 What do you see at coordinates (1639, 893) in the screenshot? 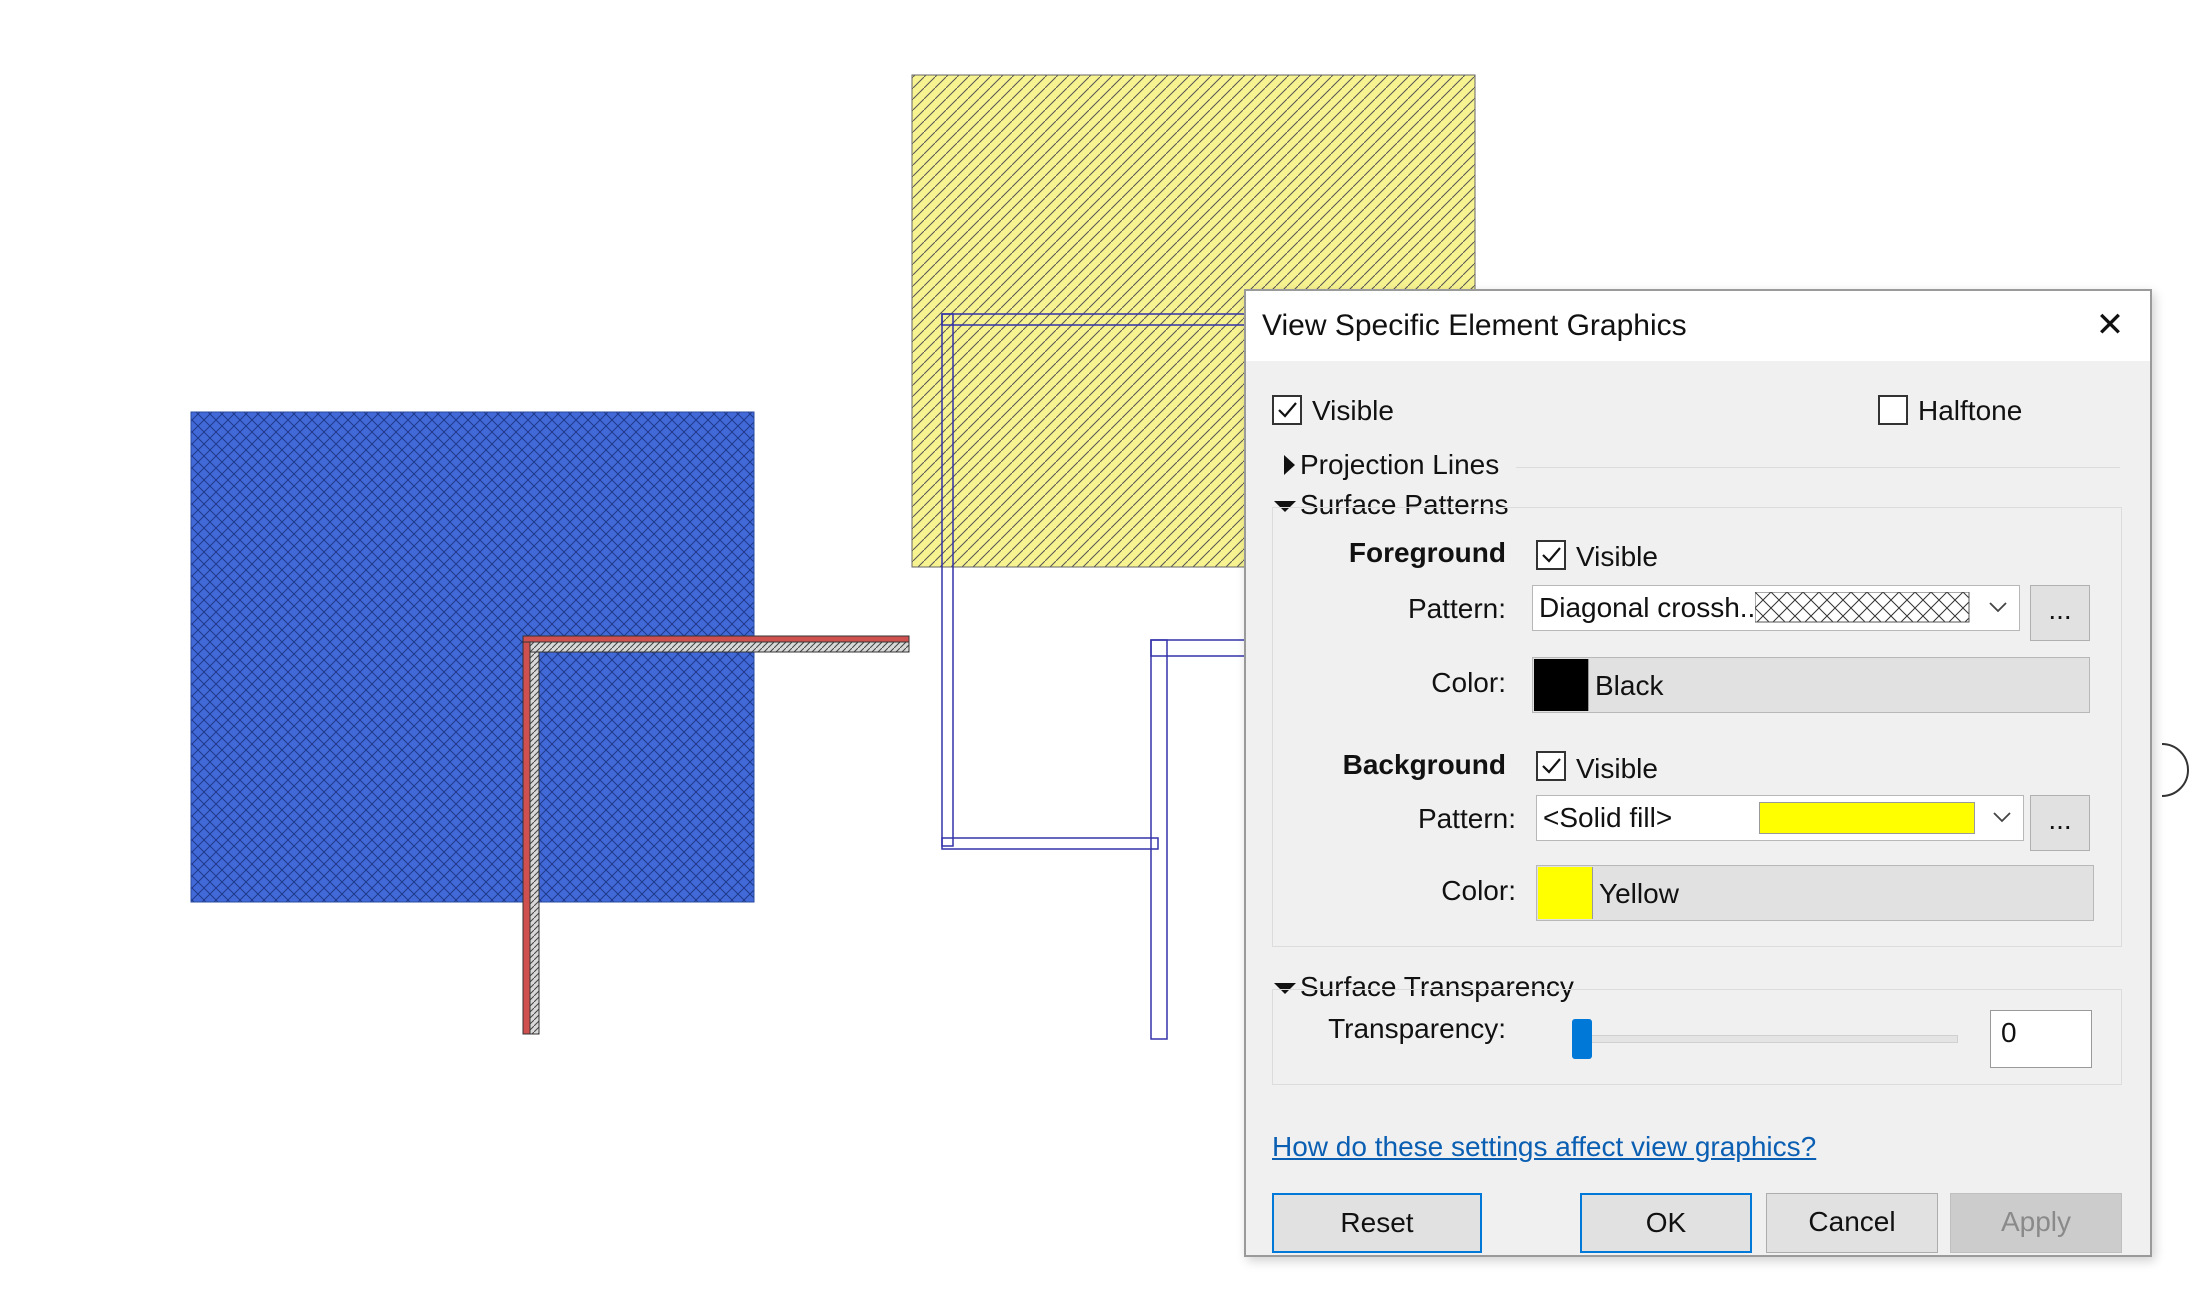
I see `background-color-name: Yellow` at bounding box center [1639, 893].